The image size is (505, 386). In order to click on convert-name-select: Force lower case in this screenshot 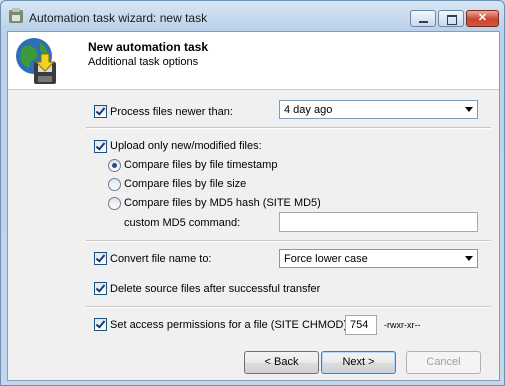, I will do `click(378, 258)`.